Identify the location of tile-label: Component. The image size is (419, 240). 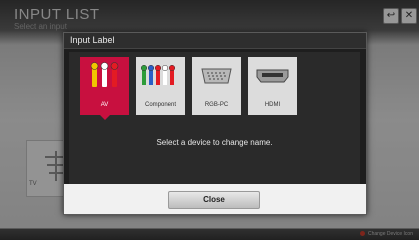
(160, 105).